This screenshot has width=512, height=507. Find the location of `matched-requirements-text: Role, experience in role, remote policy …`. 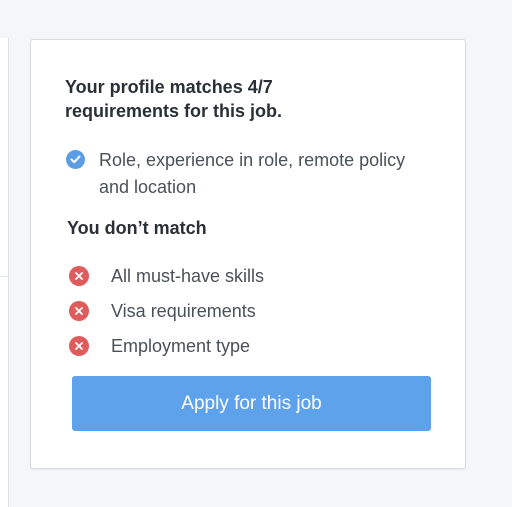

matched-requirements-text: Role, experience in role, remote policy … is located at coordinates (252, 173).